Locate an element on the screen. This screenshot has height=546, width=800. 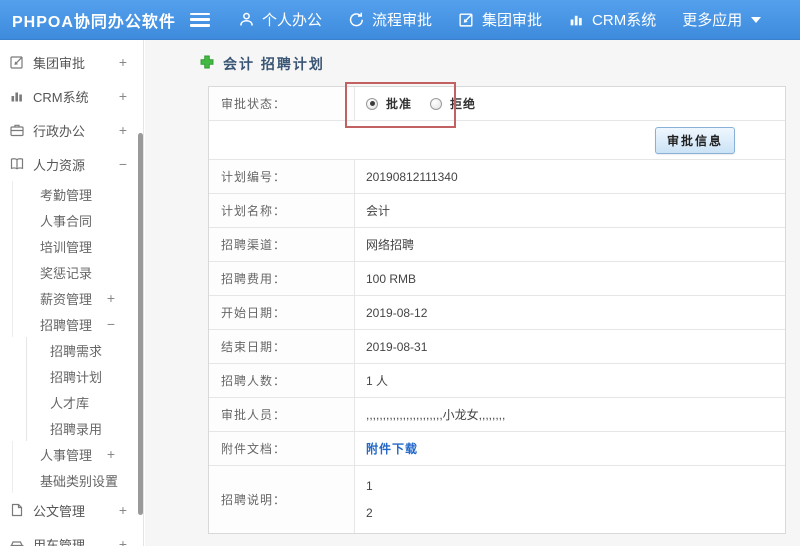
row-approval-status: 审批状态： 批准 拒绝 is located at coordinates (497, 103).